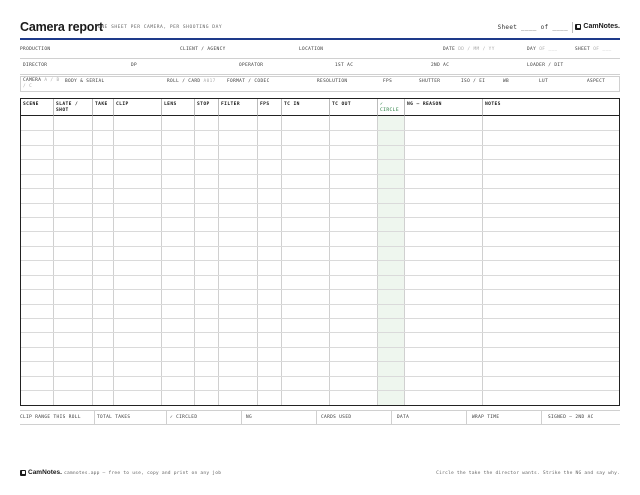 The height and width of the screenshot is (495, 640). What do you see at coordinates (429, 81) in the screenshot?
I see `shutter-field: SHUTTER` at bounding box center [429, 81].